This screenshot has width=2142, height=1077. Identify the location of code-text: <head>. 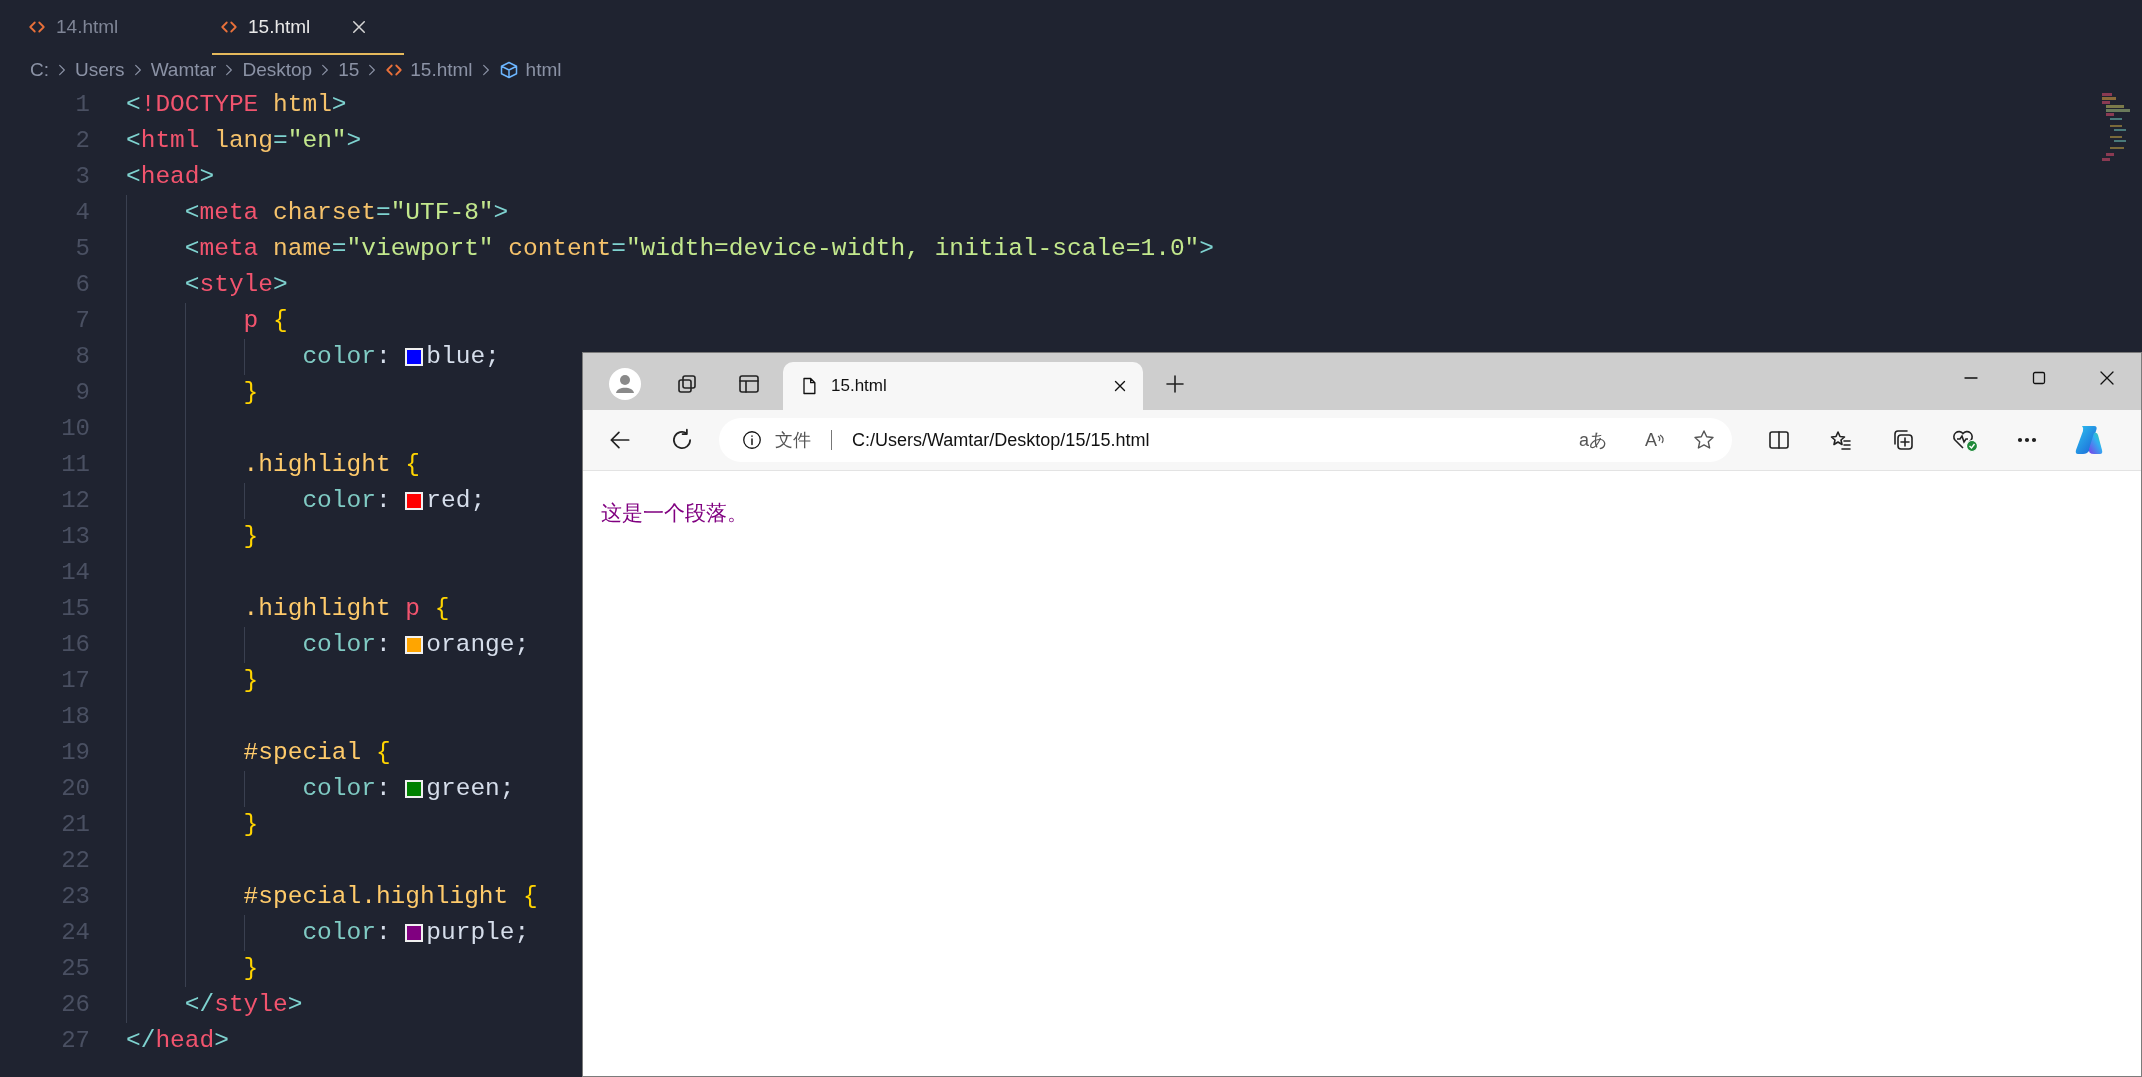
(170, 177).